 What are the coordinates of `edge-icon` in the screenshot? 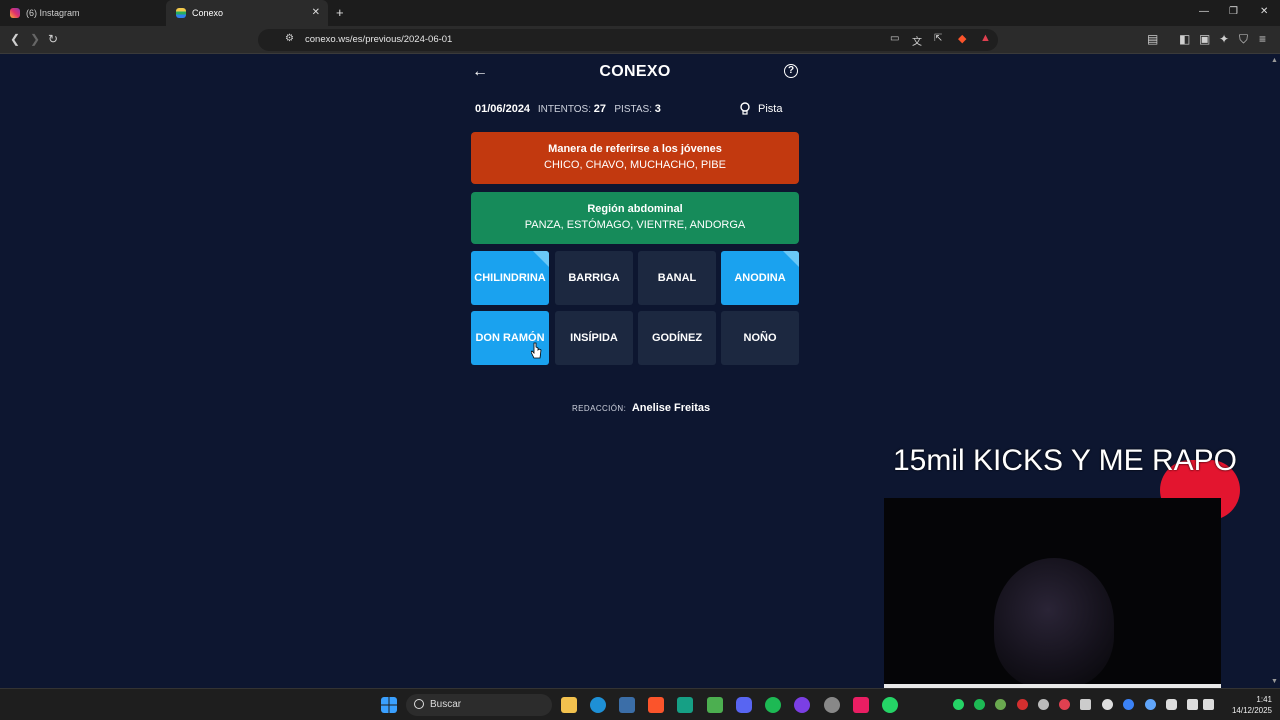 It's located at (598, 705).